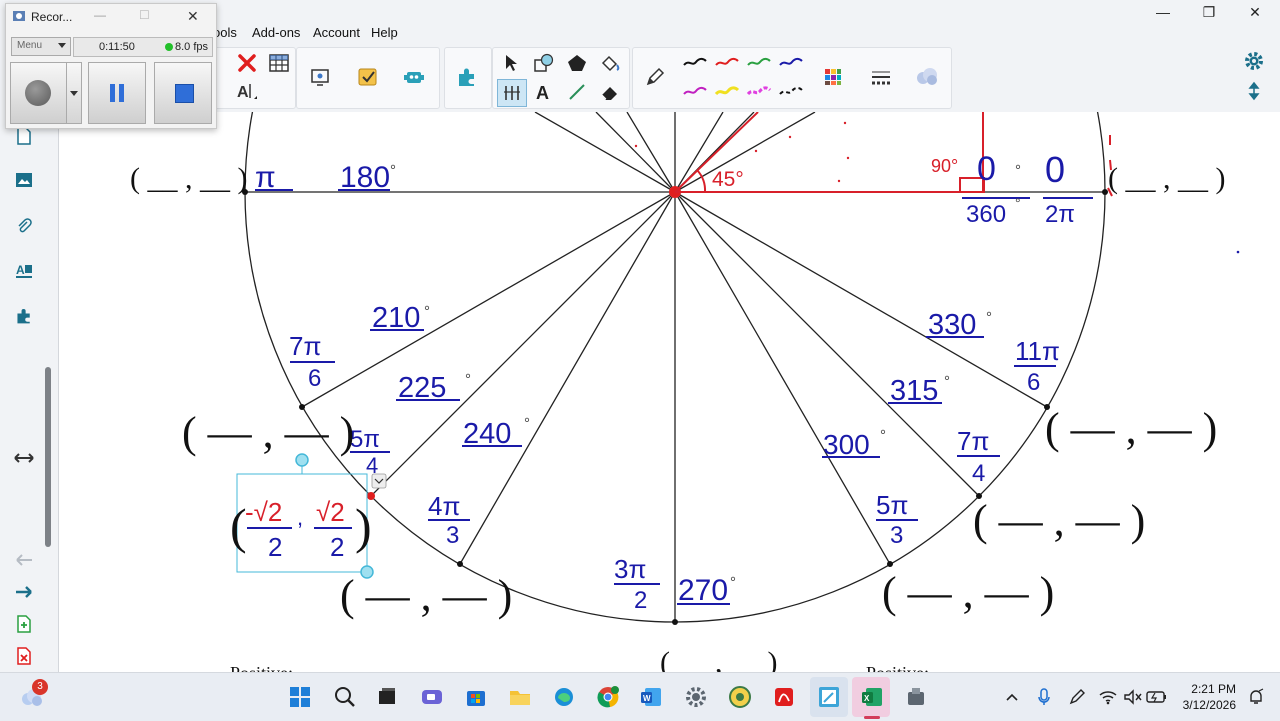  Describe the element at coordinates (24, 560) in the screenshot. I see `back-arrow-icon` at that location.